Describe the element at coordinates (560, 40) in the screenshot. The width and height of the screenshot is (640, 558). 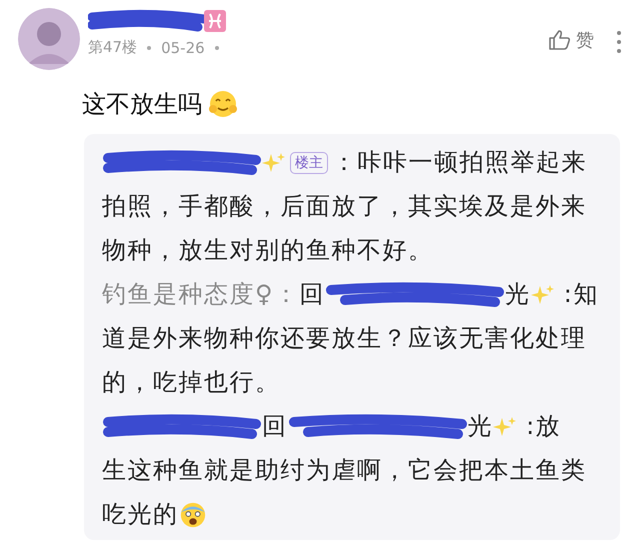
I see `thumbs-up-icon` at that location.